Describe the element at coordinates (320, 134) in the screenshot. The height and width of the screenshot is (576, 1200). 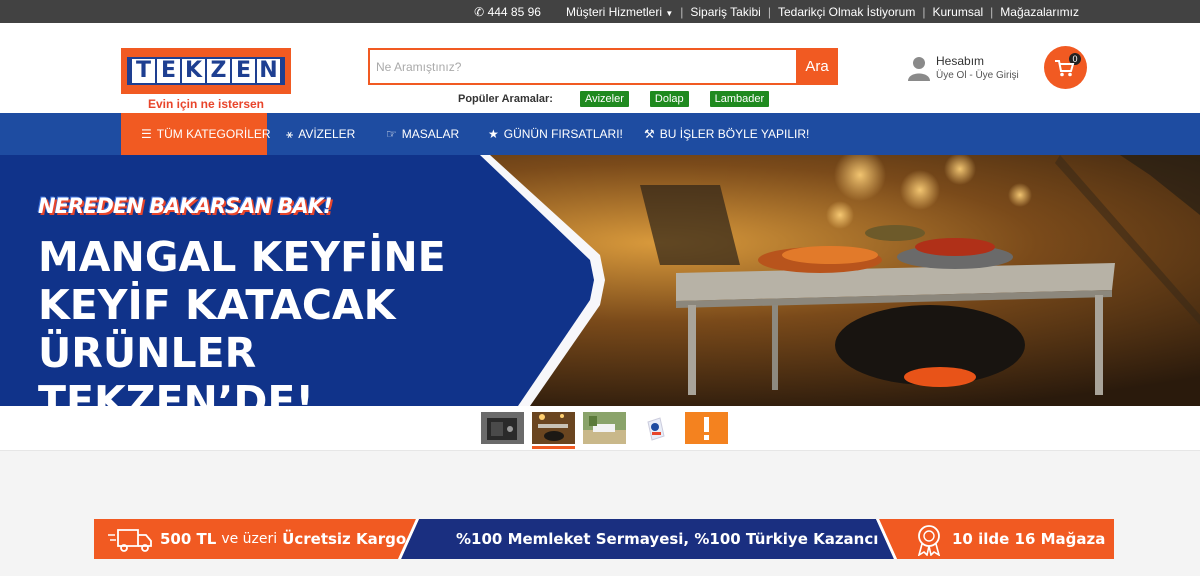
I see `nav-item-avizeler: ⚹ AVİZELER` at that location.